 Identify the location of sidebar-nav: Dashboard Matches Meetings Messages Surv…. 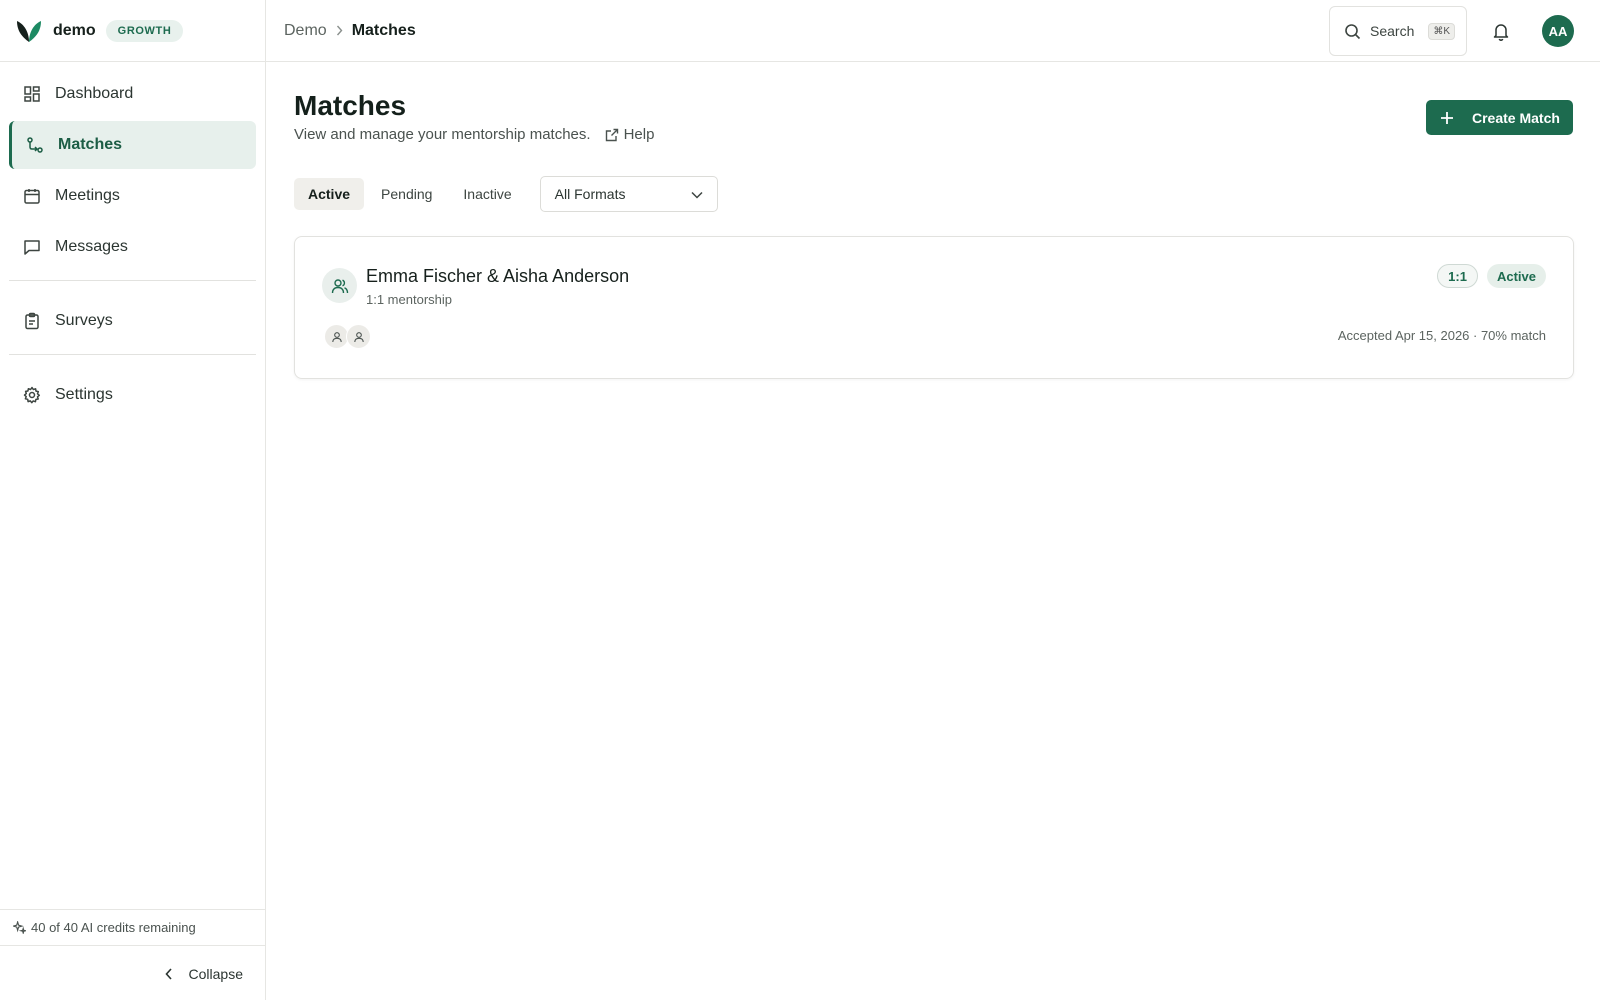
(132, 240).